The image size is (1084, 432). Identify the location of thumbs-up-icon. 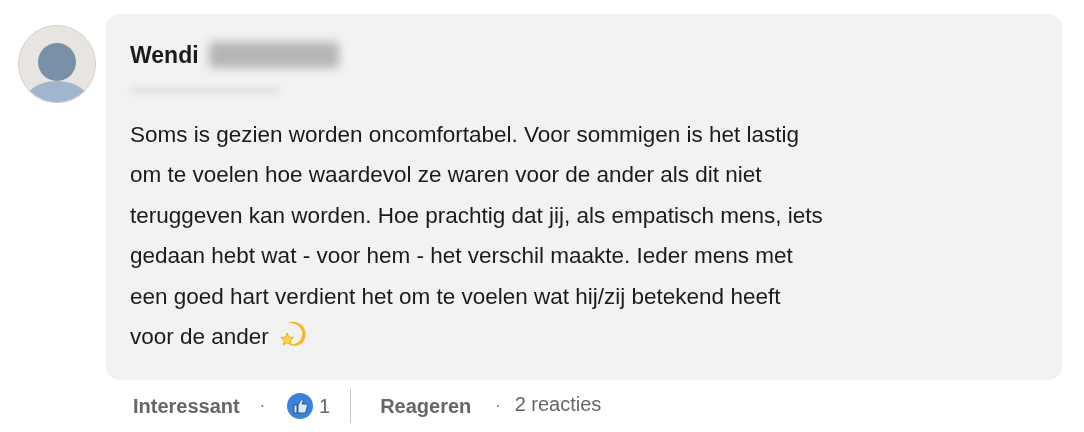
(300, 406).